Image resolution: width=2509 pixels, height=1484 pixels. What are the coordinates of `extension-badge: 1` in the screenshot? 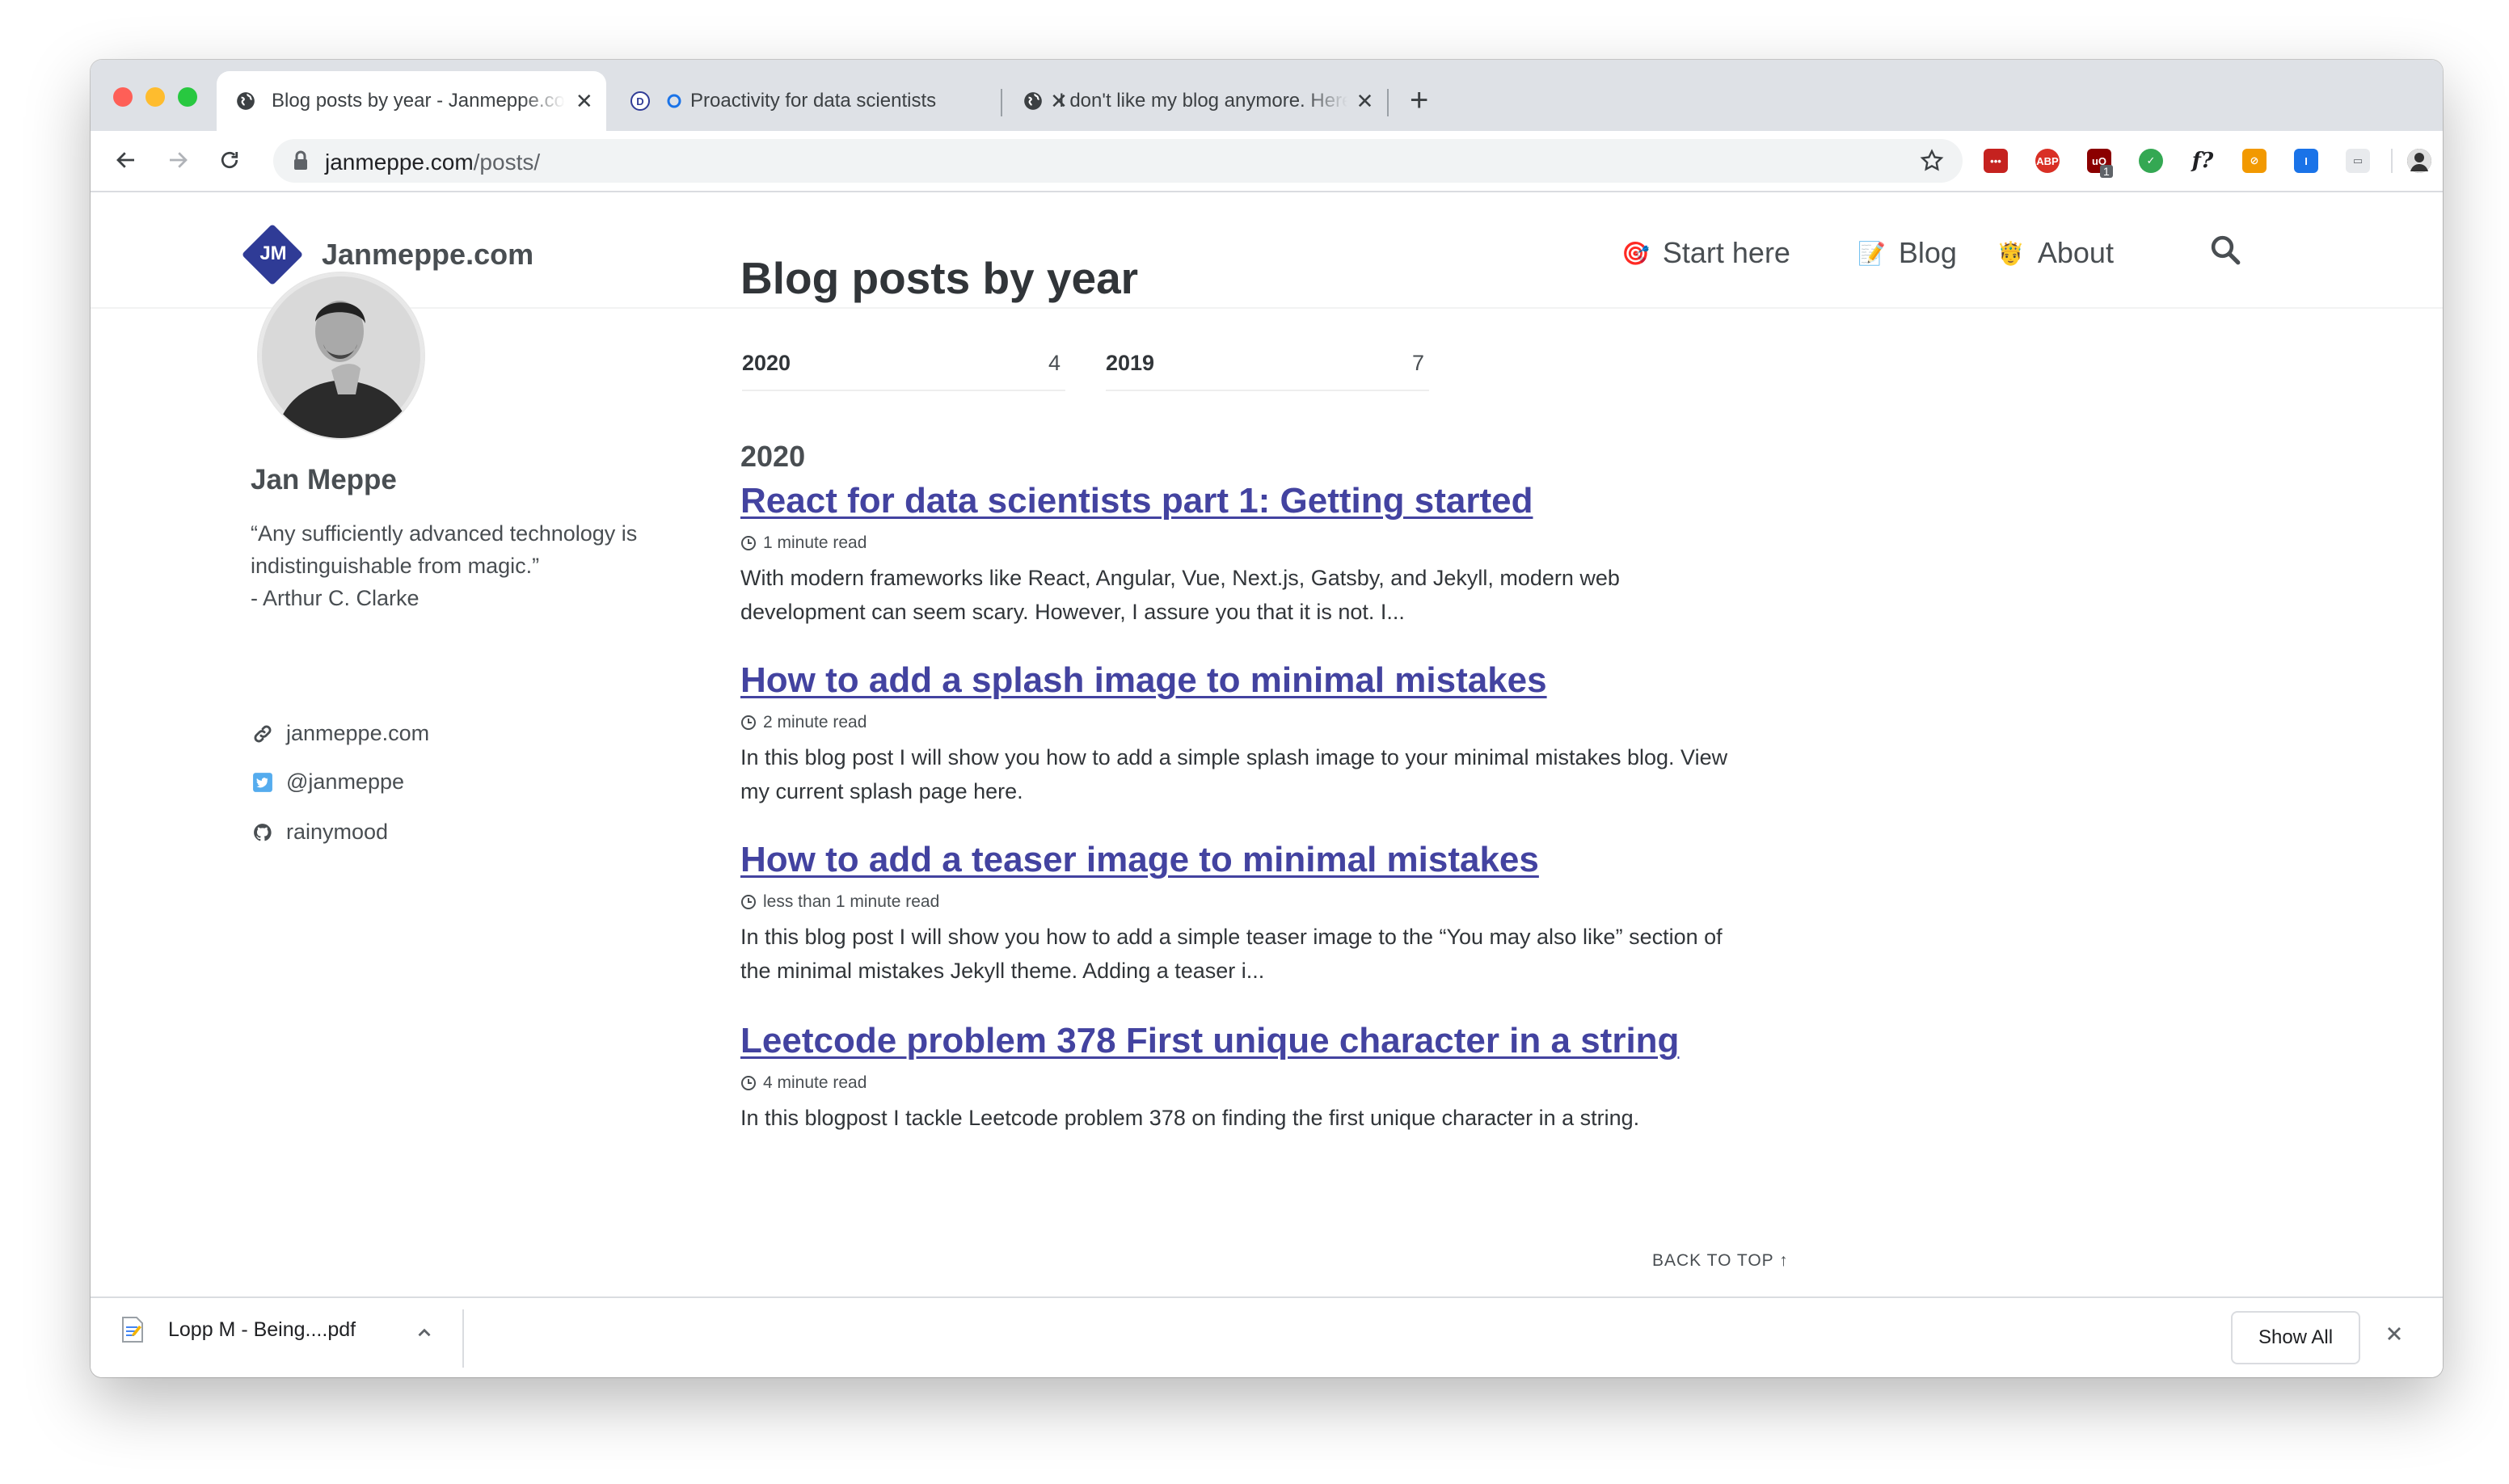 It's located at (2107, 171).